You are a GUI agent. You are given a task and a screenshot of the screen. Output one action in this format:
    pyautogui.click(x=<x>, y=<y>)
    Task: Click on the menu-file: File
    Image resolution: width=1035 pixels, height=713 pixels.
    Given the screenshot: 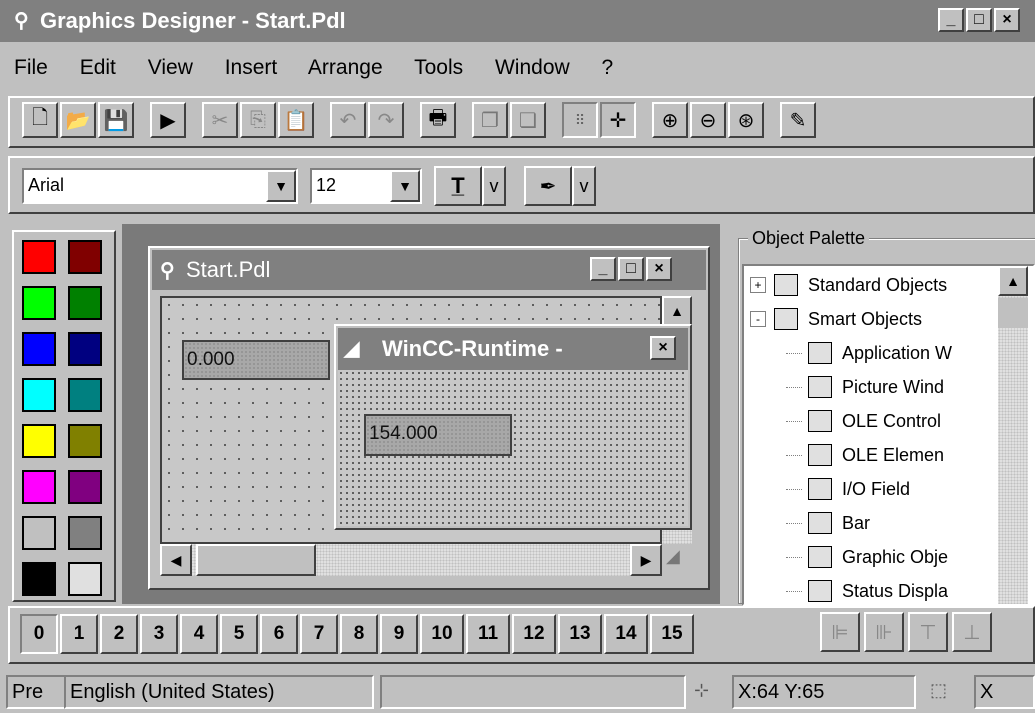 What is the action you would take?
    pyautogui.click(x=31, y=67)
    